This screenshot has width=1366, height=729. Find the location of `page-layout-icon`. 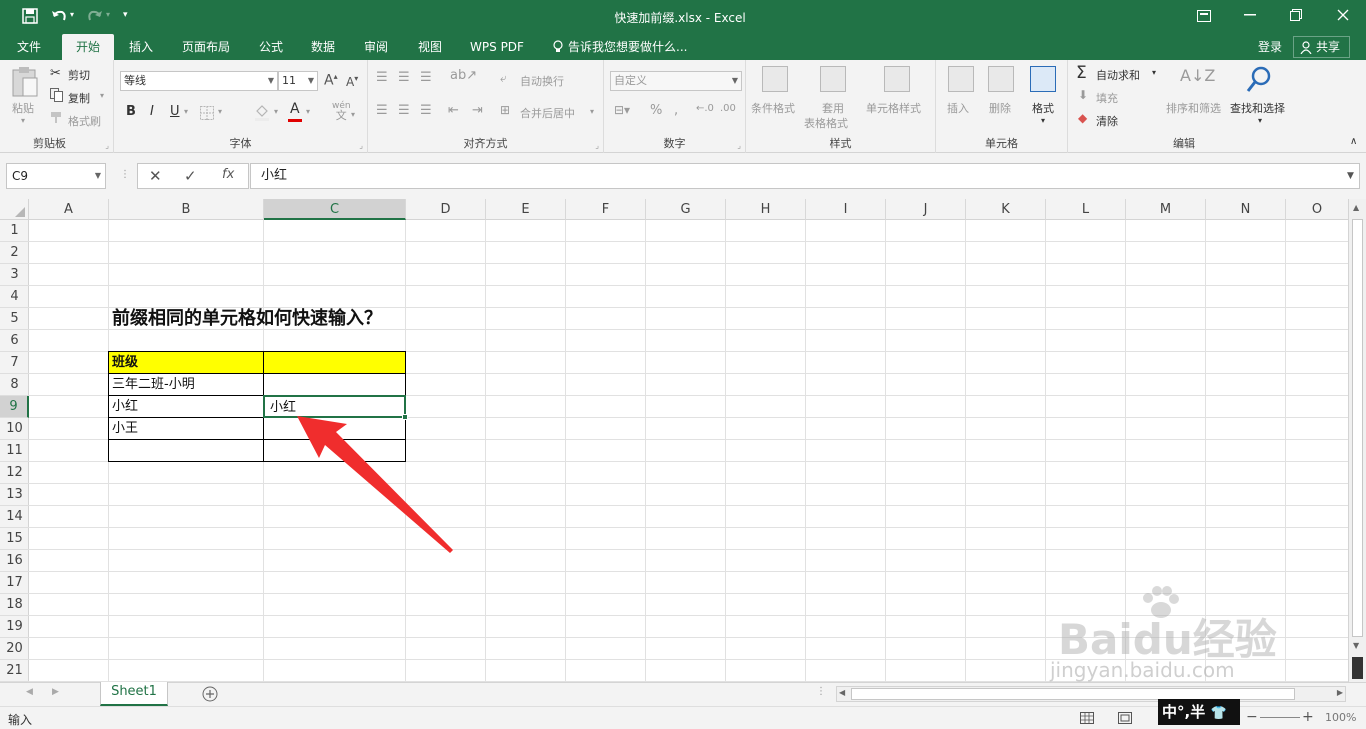

page-layout-icon is located at coordinates (1125, 718).